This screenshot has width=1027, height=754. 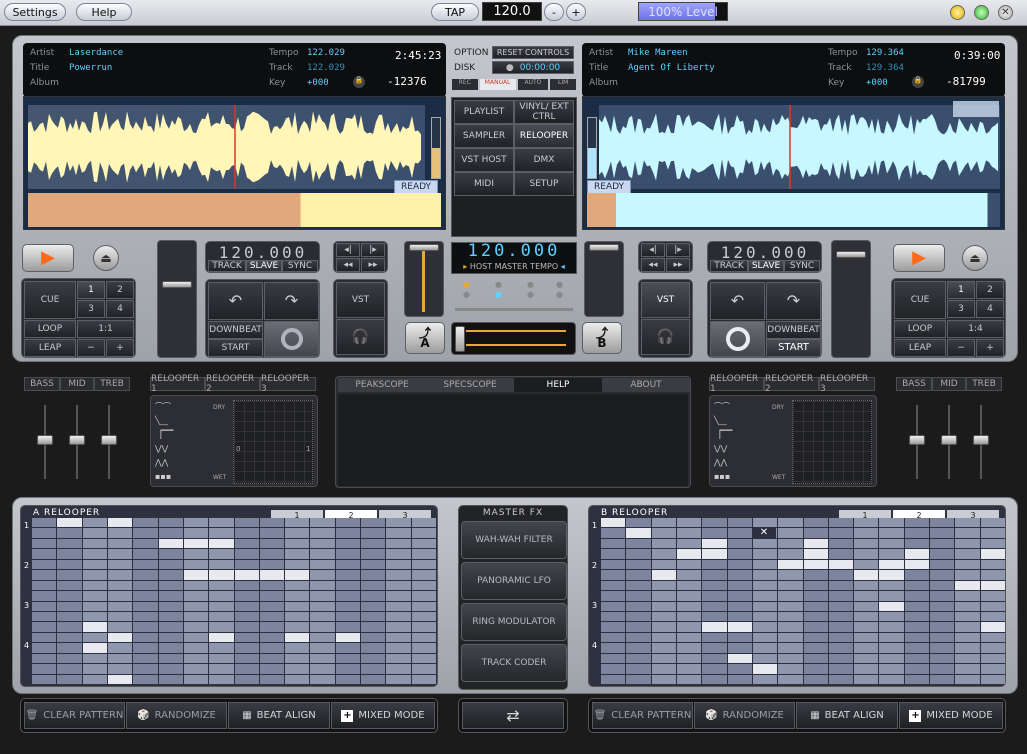 What do you see at coordinates (961, 290) in the screenshot?
I see `deck-b-hotcue-1: 1` at bounding box center [961, 290].